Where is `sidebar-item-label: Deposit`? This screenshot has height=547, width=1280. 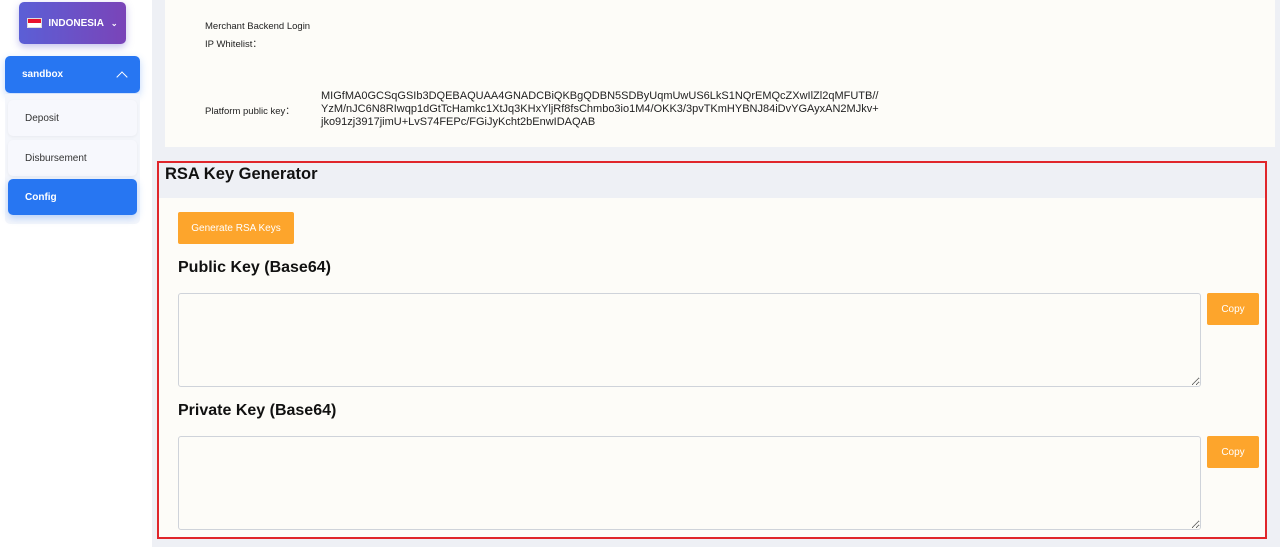 sidebar-item-label: Deposit is located at coordinates (42, 118).